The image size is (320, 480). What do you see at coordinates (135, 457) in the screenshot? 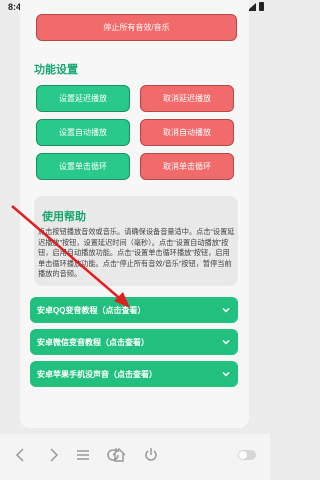
I see `browser-nav-bar` at bounding box center [135, 457].